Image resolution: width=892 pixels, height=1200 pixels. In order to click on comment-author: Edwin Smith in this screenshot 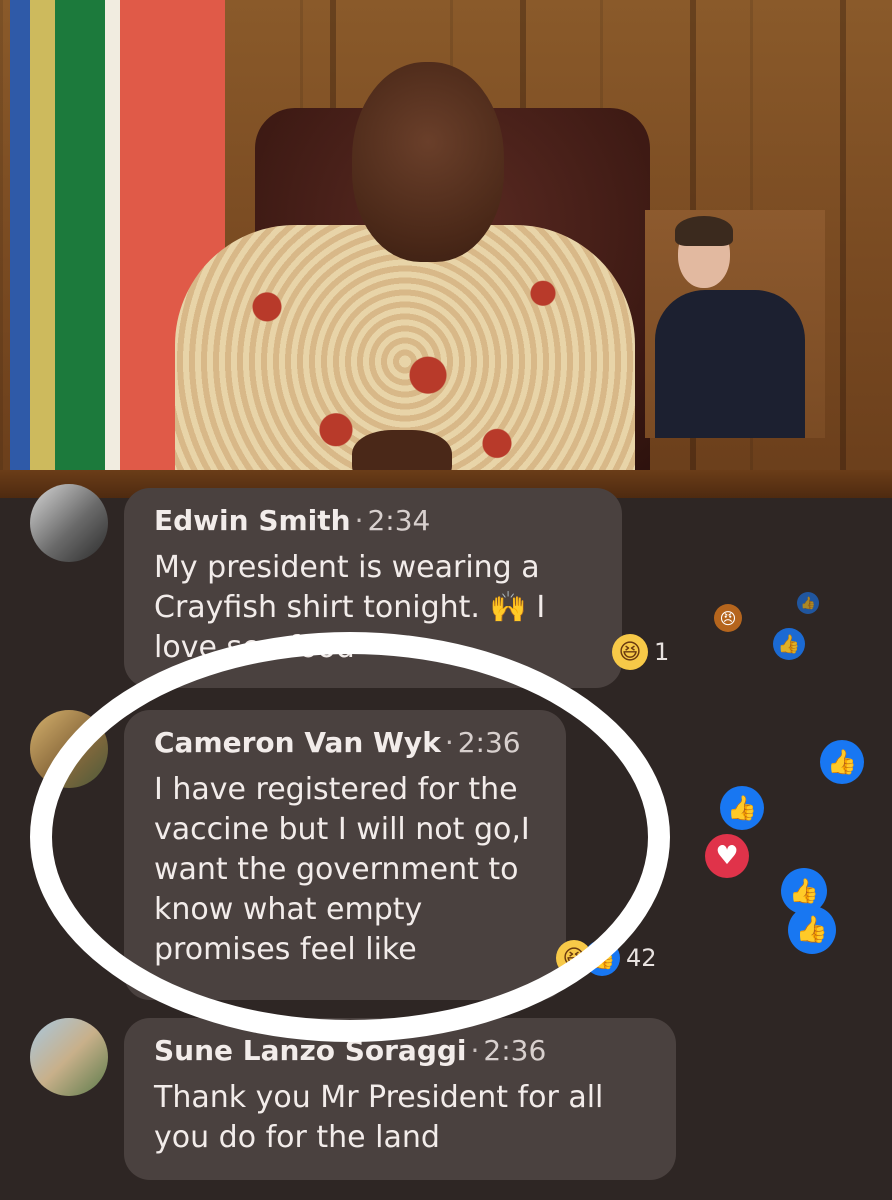, I will do `click(252, 520)`.